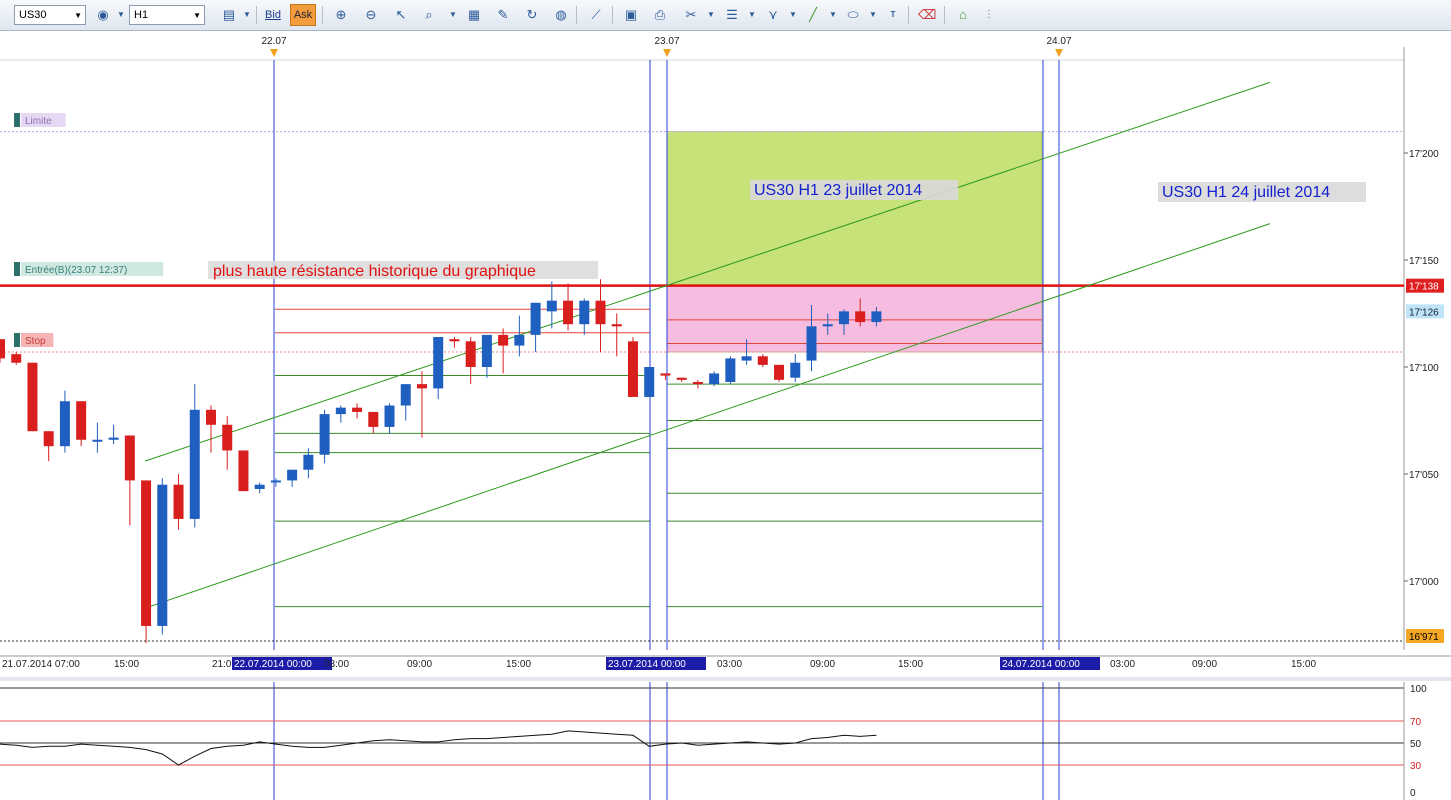 Image resolution: width=1451 pixels, height=800 pixels. I want to click on osc-tick-label: 50, so click(1416, 744).